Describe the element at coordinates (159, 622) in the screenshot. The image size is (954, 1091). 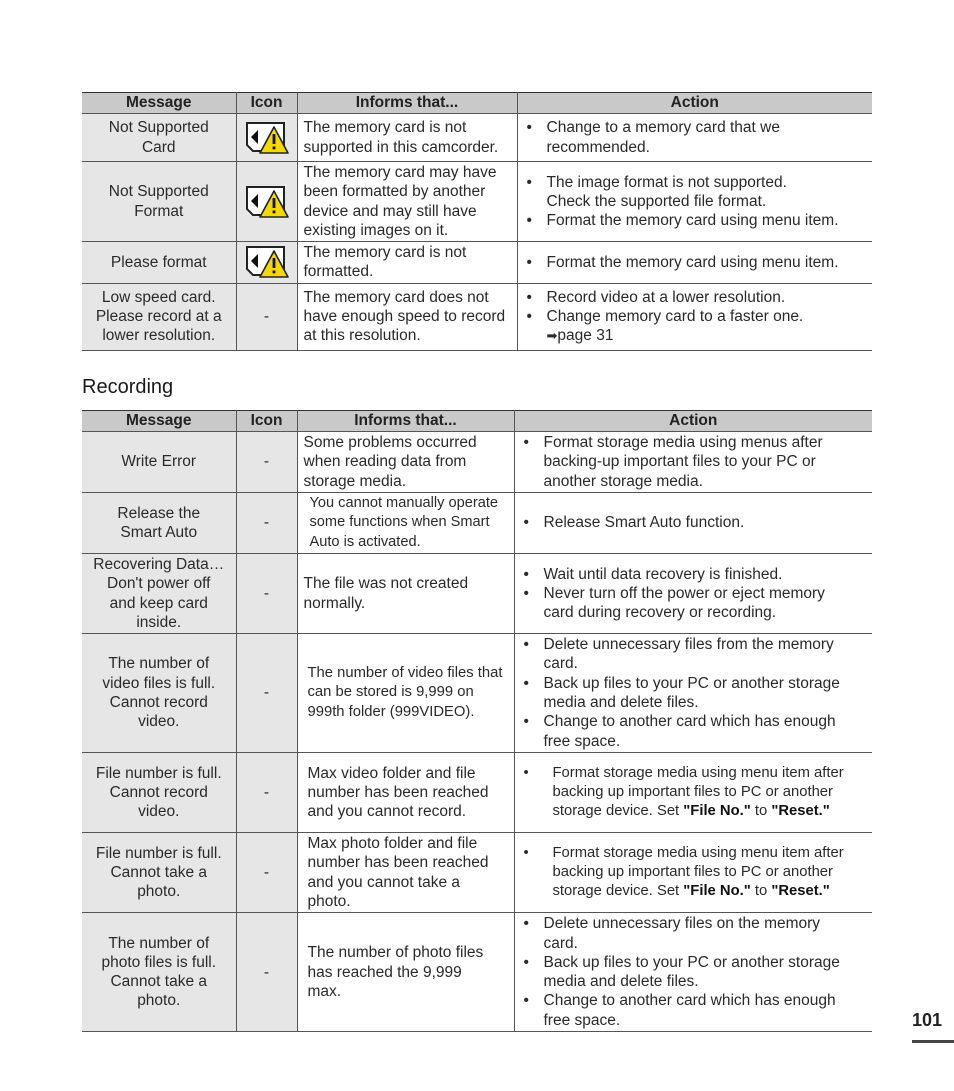
I see `message-line: inside.` at that location.